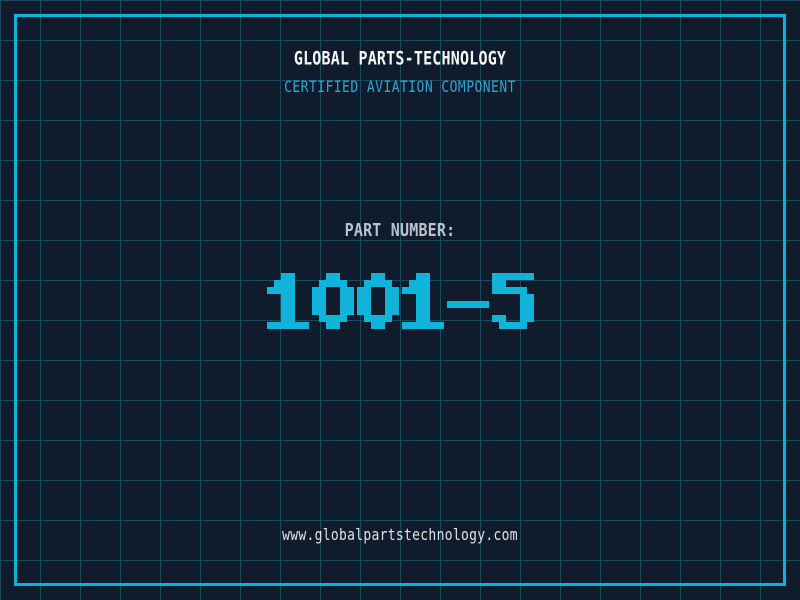  Describe the element at coordinates (400, 58) in the screenshot. I see `page-title: GLOBAL PARTS-TECHNOLOGY` at that location.